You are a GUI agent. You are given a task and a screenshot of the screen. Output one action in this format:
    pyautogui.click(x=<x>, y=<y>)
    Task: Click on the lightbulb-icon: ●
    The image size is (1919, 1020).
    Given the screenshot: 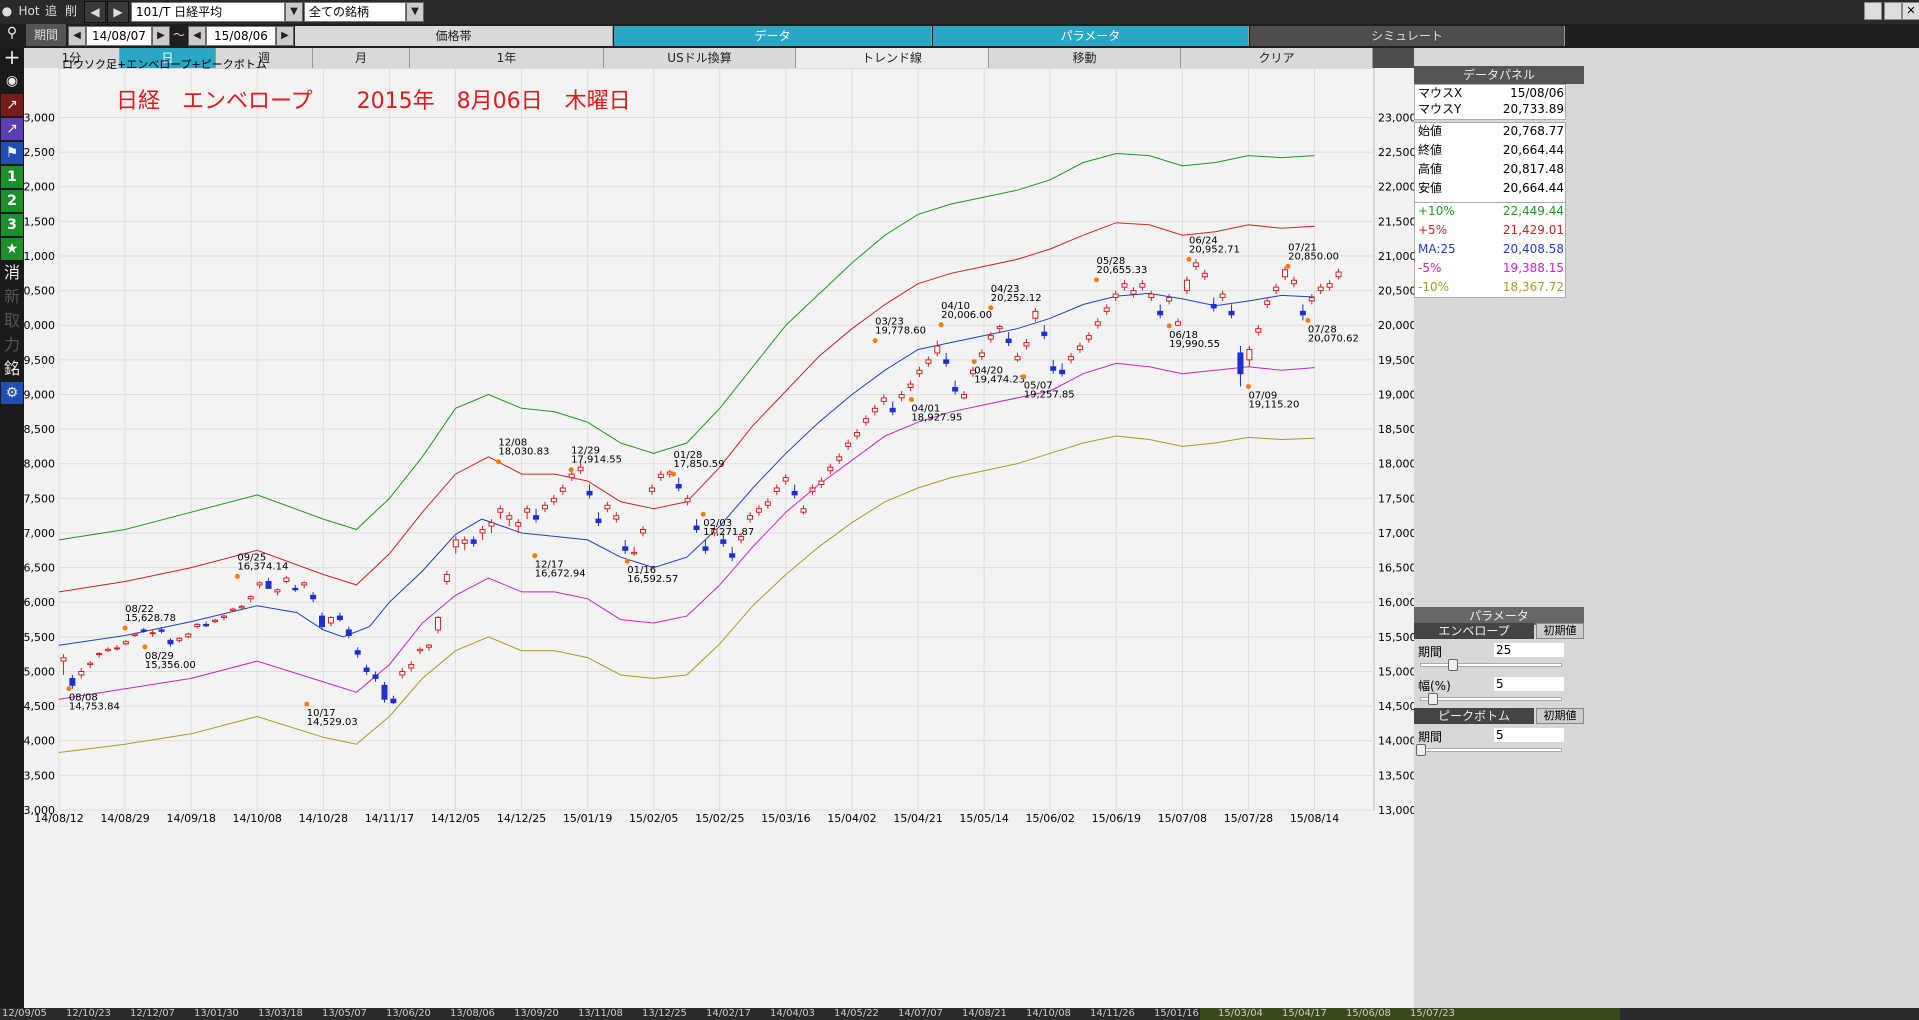 What is the action you would take?
    pyautogui.click(x=7, y=11)
    